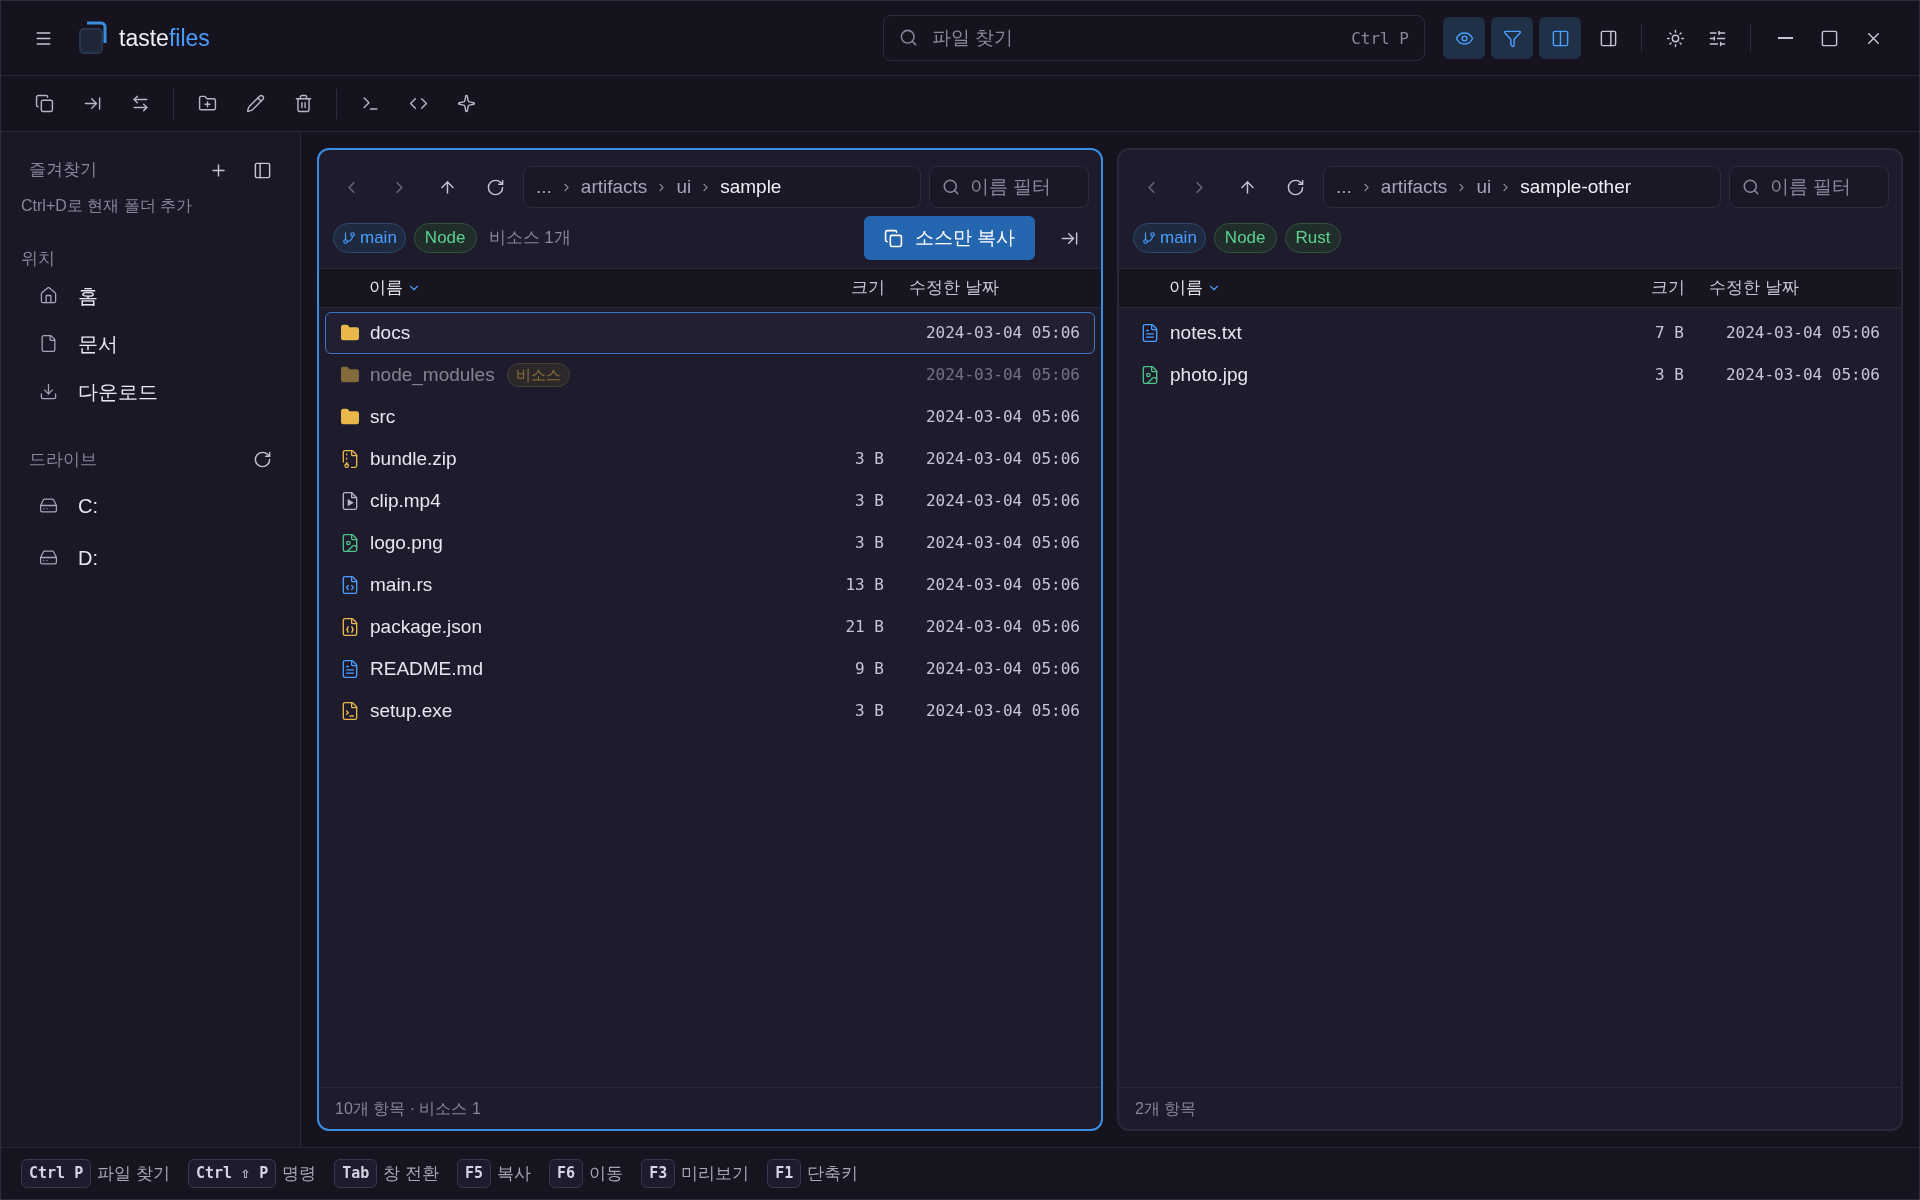 This screenshot has height=1200, width=1920. Describe the element at coordinates (1669, 333) in the screenshot. I see `file-size: 7 B` at that location.